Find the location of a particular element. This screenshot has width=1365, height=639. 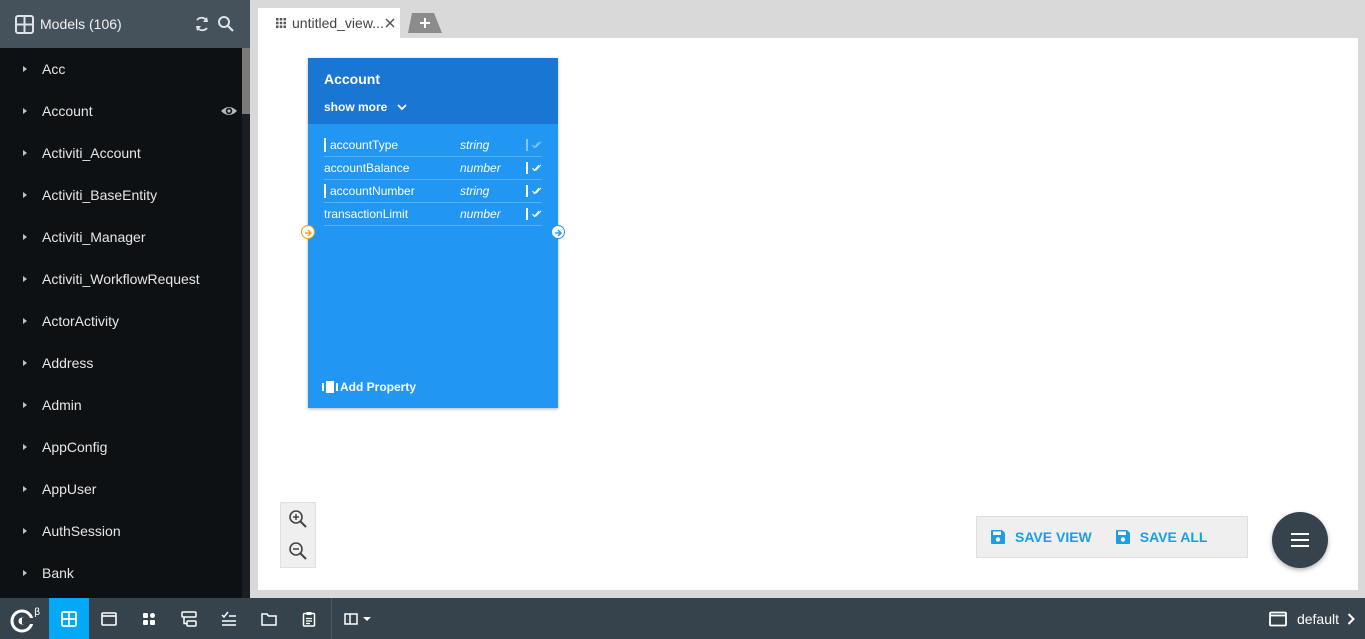

property-row: transactionLimit number is located at coordinates (433, 214).